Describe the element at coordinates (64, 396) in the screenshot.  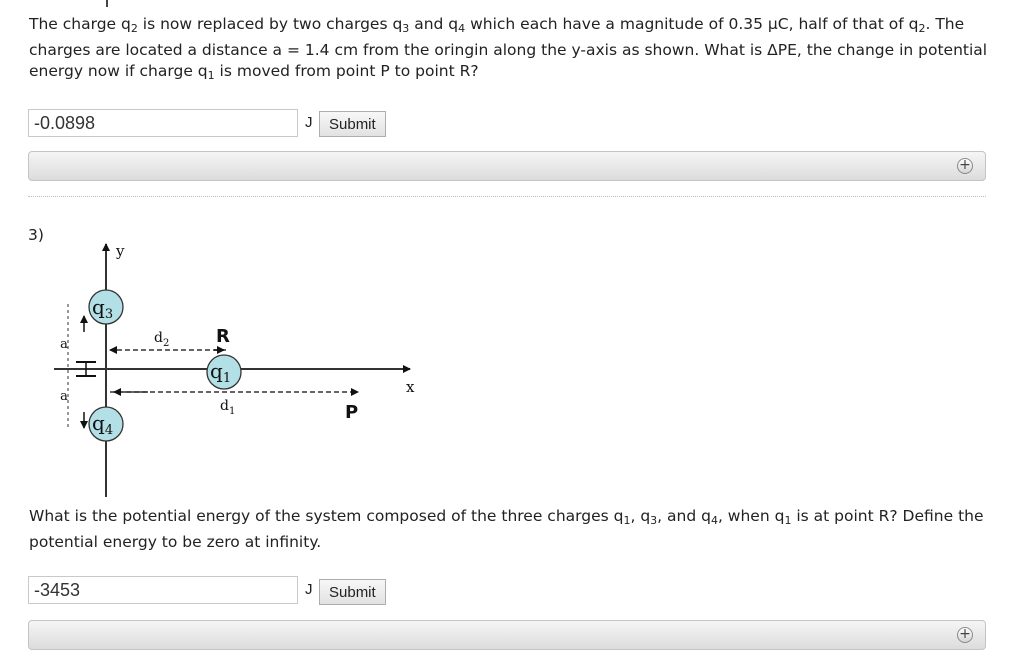
I see `a-label-bottom: a` at that location.